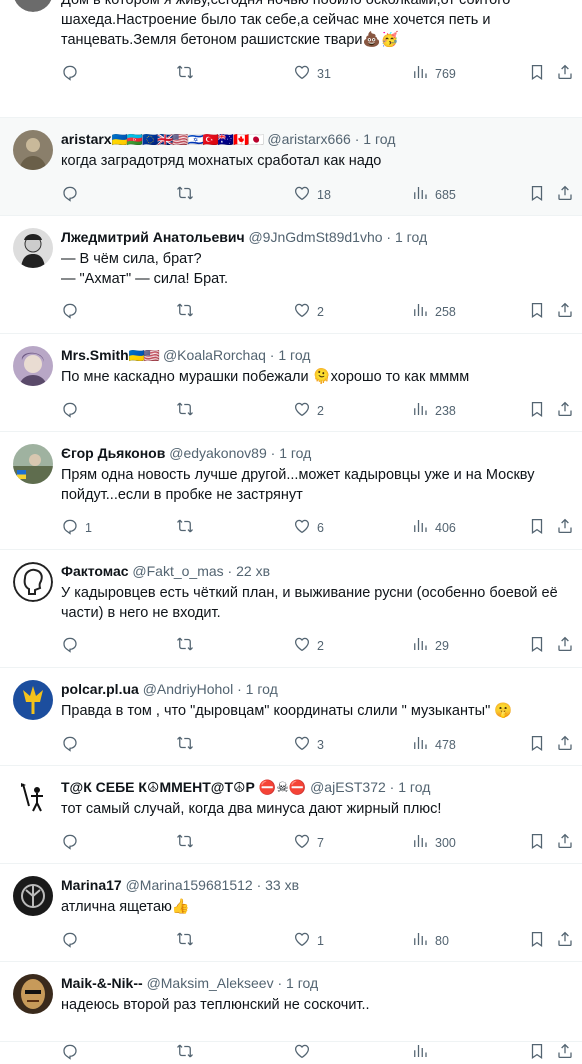  What do you see at coordinates (218, 453) in the screenshot?
I see `author-handle: @edyakonov89` at bounding box center [218, 453].